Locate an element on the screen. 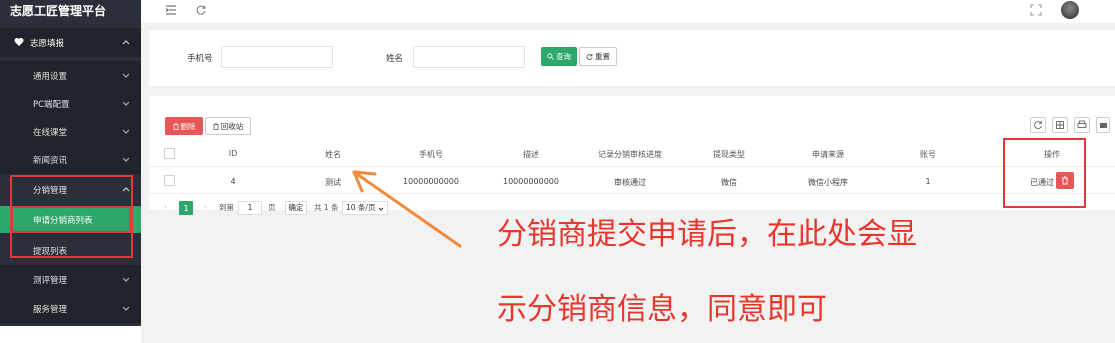  cell-id: 4 is located at coordinates (233, 181).